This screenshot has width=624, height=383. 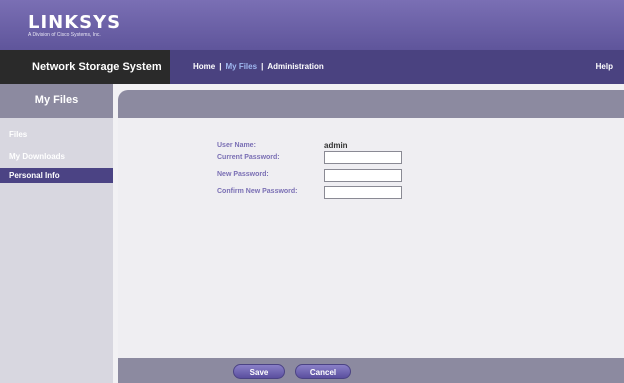 I want to click on new-password-input, so click(x=363, y=175).